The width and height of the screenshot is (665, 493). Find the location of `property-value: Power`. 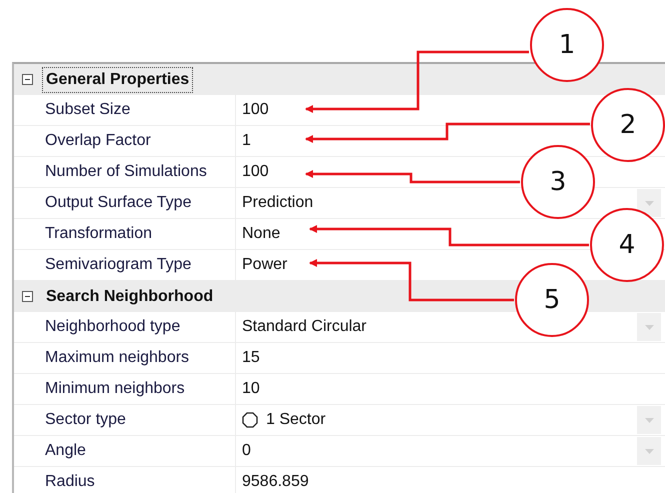

property-value: Power is located at coordinates (265, 265).